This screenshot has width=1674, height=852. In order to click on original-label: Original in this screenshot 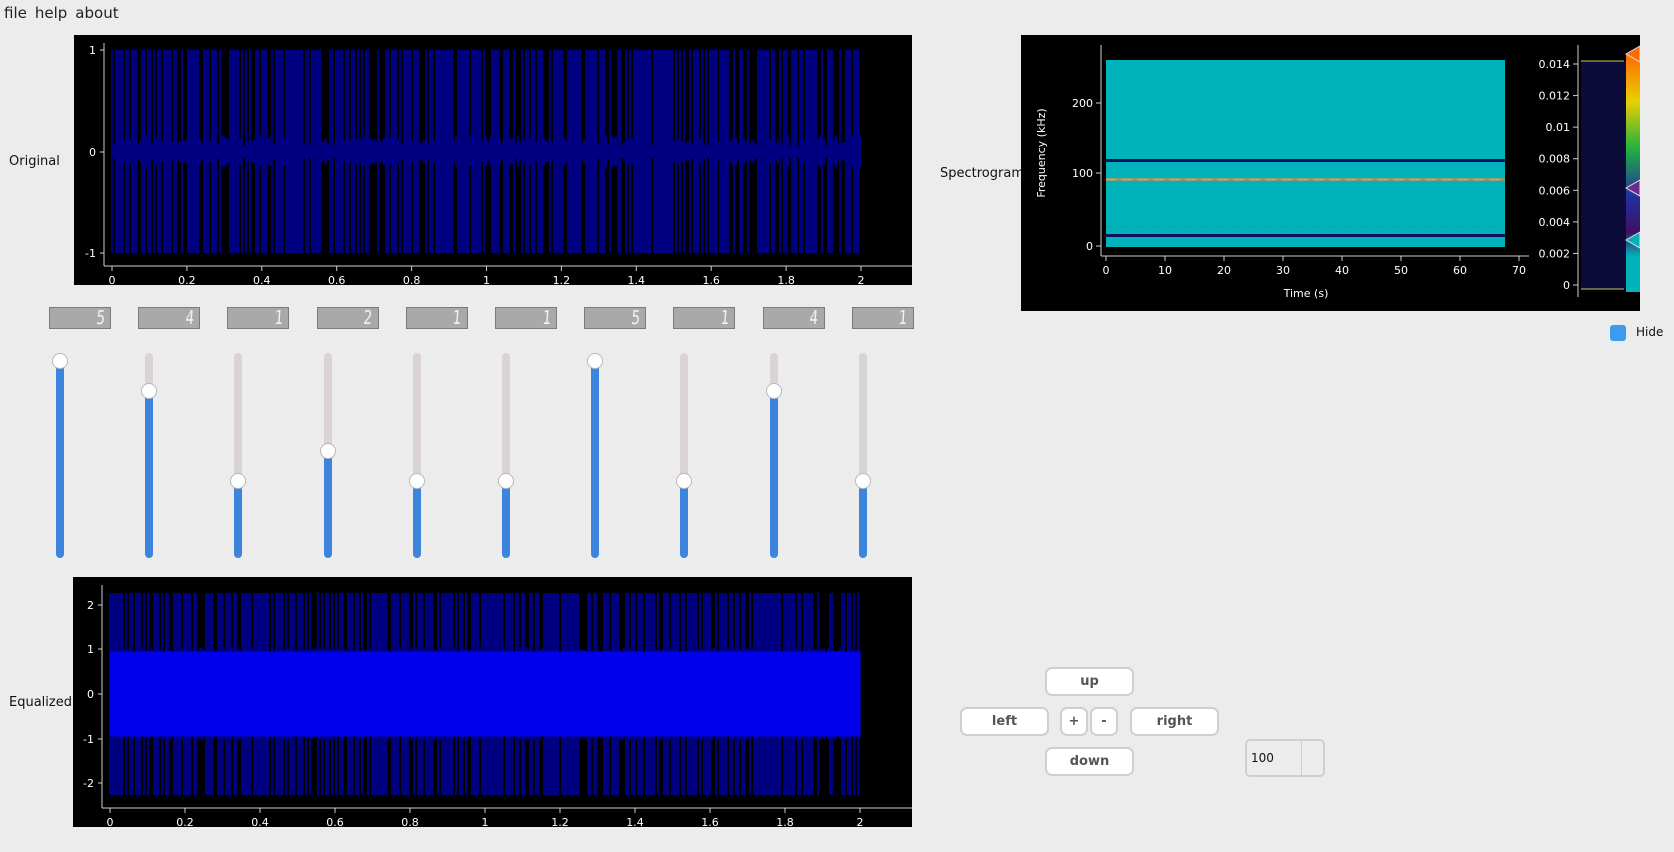, I will do `click(34, 161)`.